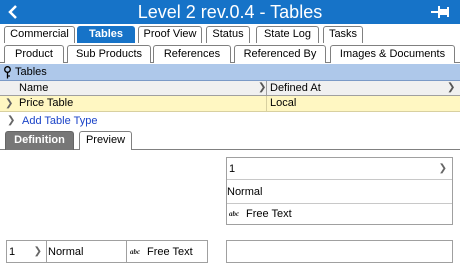  Describe the element at coordinates (269, 214) in the screenshot. I see `column-type: Free Text` at that location.